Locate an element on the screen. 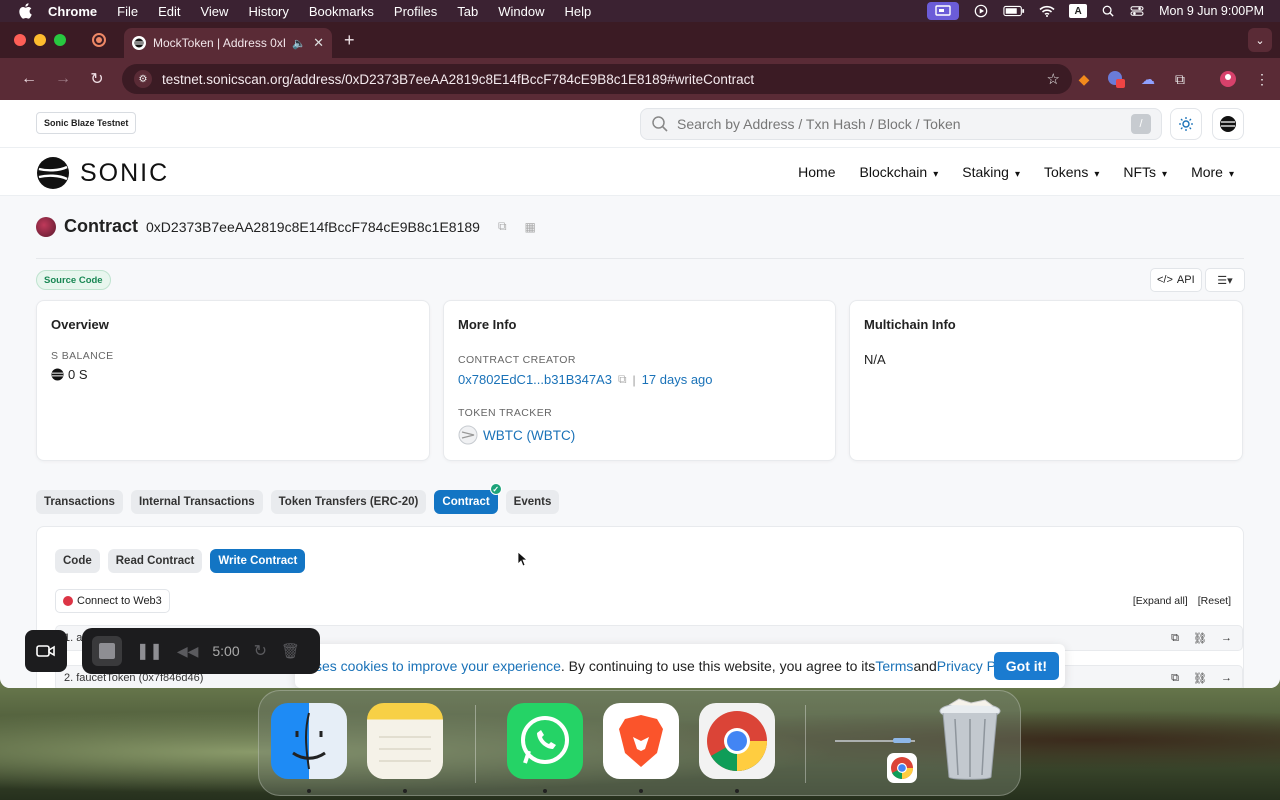 This screenshot has height=800, width=1280. network-badge: Sonic Blaze Testnet is located at coordinates (86, 123).